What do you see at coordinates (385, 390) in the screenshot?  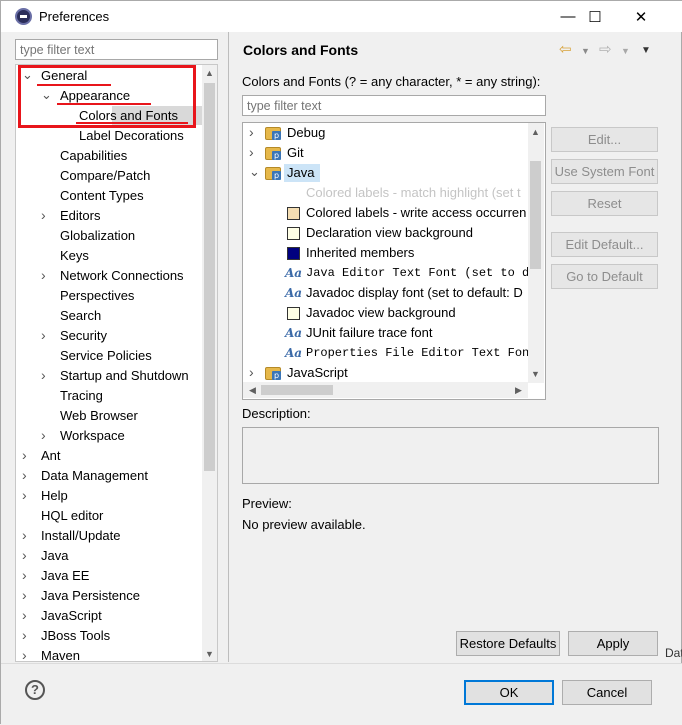 I see `right-tree-horizontal-scrollbar: ◀ ▶` at bounding box center [385, 390].